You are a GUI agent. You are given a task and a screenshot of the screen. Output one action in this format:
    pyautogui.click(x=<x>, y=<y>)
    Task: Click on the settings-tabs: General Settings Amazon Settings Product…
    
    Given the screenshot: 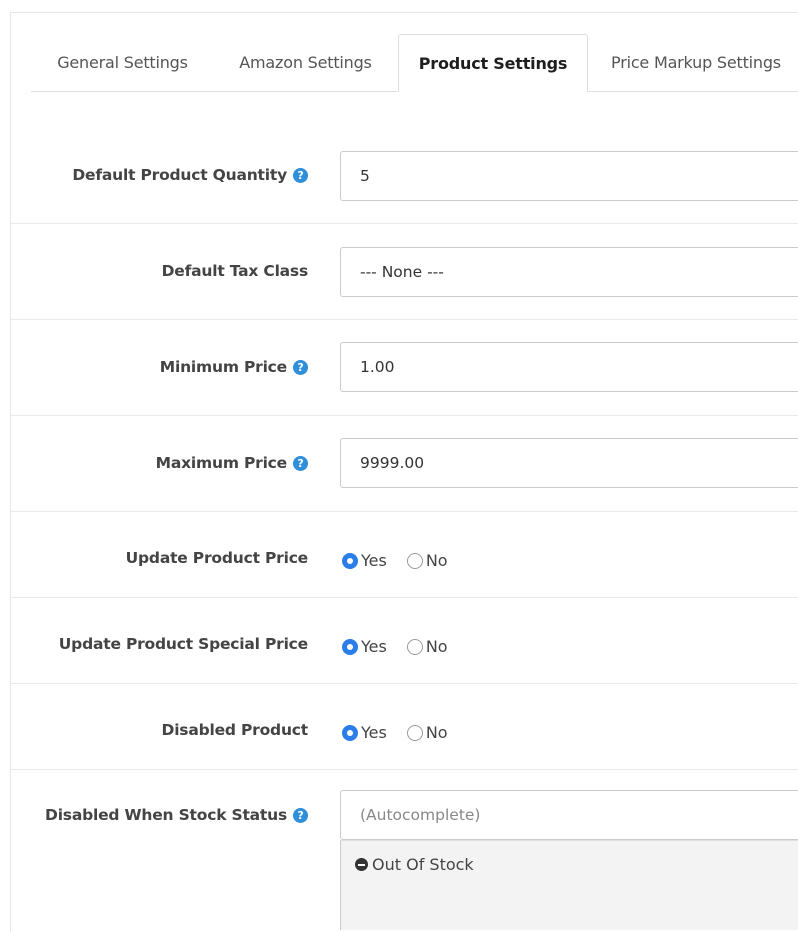 What is the action you would take?
    pyautogui.click(x=414, y=63)
    